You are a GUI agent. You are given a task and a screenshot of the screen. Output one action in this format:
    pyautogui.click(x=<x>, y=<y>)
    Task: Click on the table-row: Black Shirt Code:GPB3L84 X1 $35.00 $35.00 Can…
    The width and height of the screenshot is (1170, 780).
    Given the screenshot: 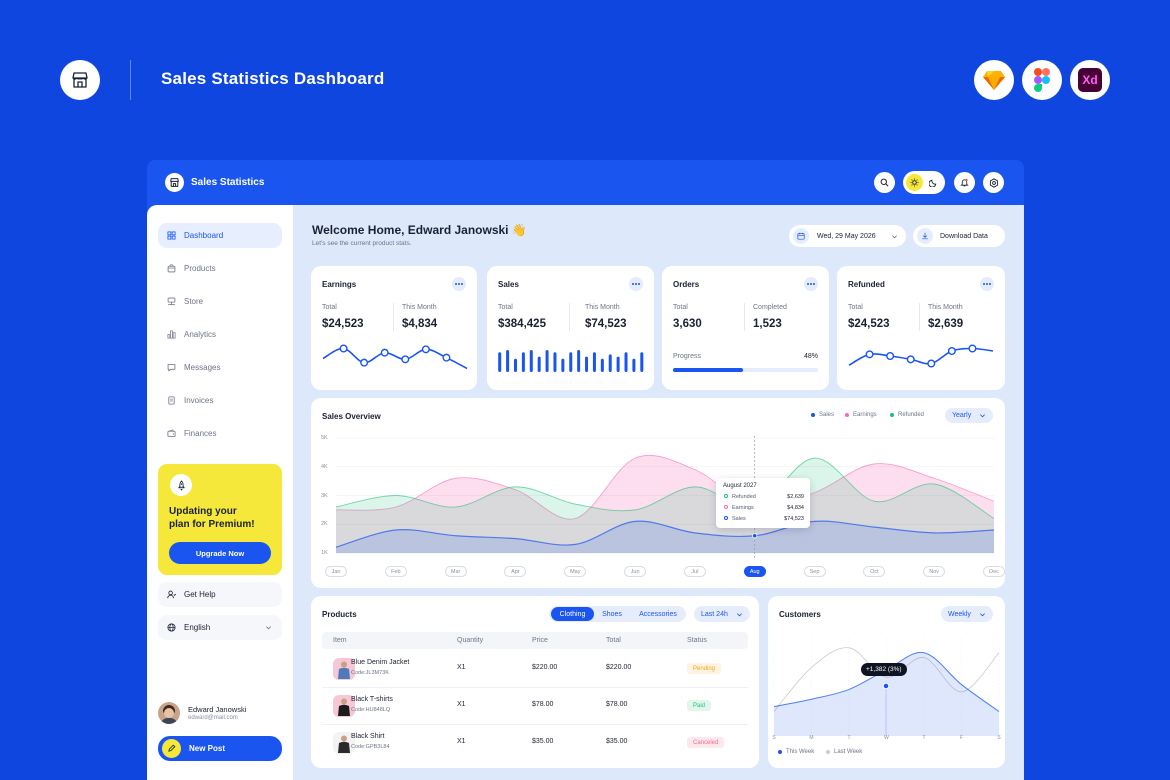 What is the action you would take?
    pyautogui.click(x=535, y=743)
    